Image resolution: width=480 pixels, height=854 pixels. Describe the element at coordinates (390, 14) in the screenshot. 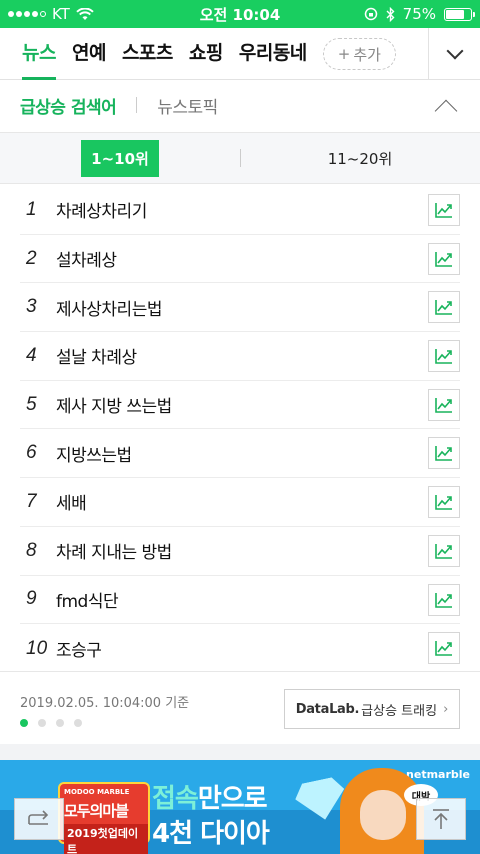

I see `bluetooth-icon` at that location.